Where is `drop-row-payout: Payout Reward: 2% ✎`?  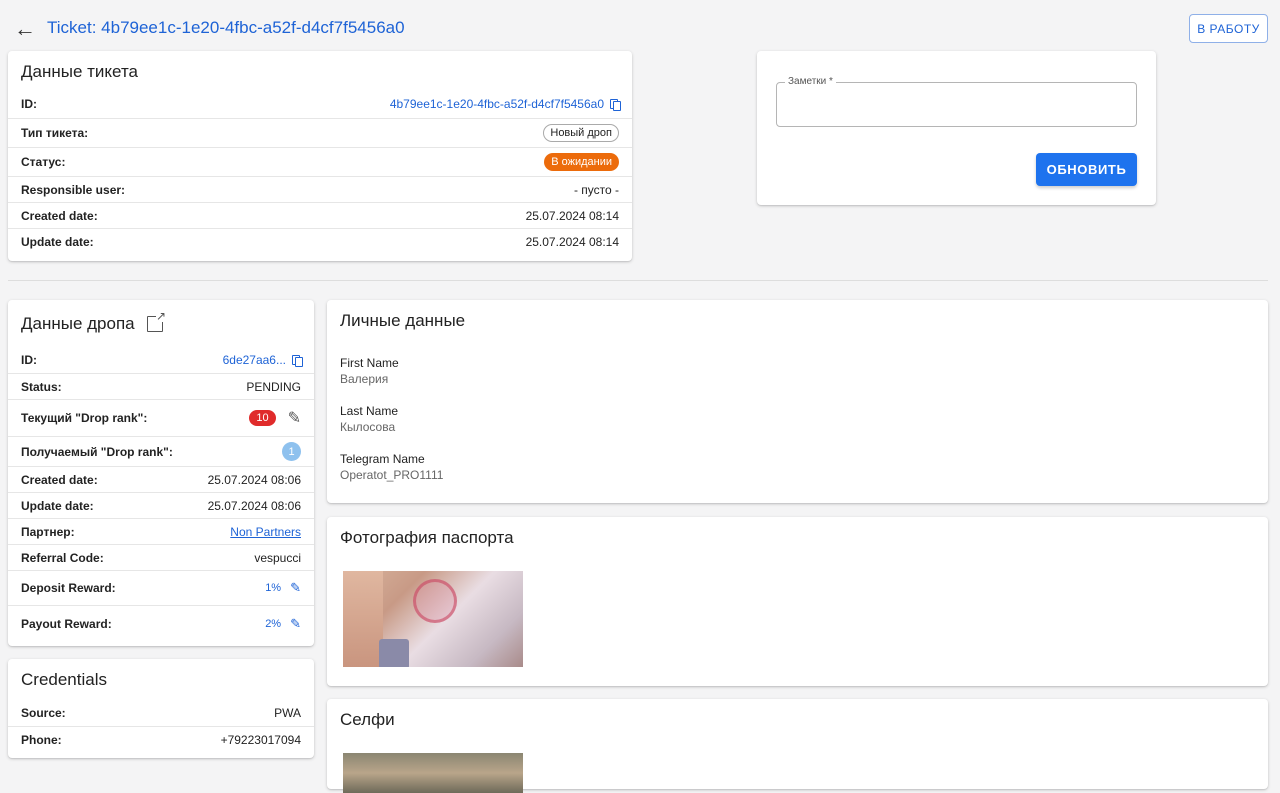
drop-row-payout: Payout Reward: 2% ✎ is located at coordinates (161, 623).